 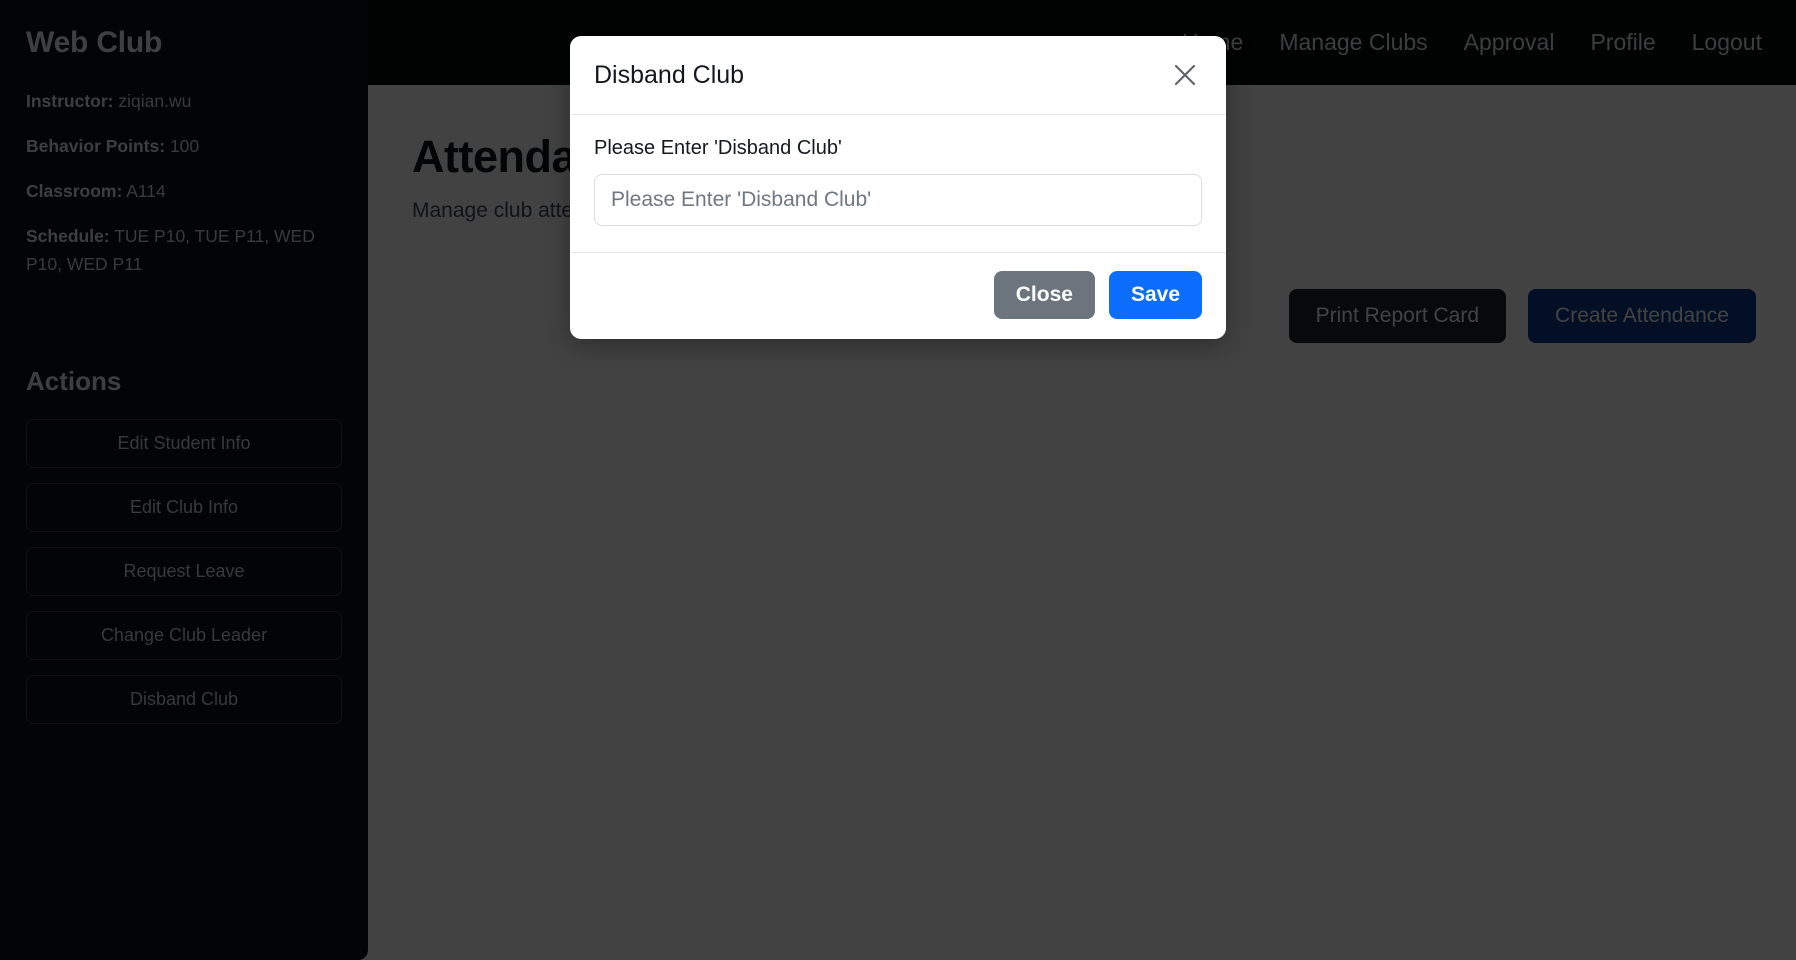 What do you see at coordinates (1044, 295) in the screenshot?
I see `modal-close-button: Close` at bounding box center [1044, 295].